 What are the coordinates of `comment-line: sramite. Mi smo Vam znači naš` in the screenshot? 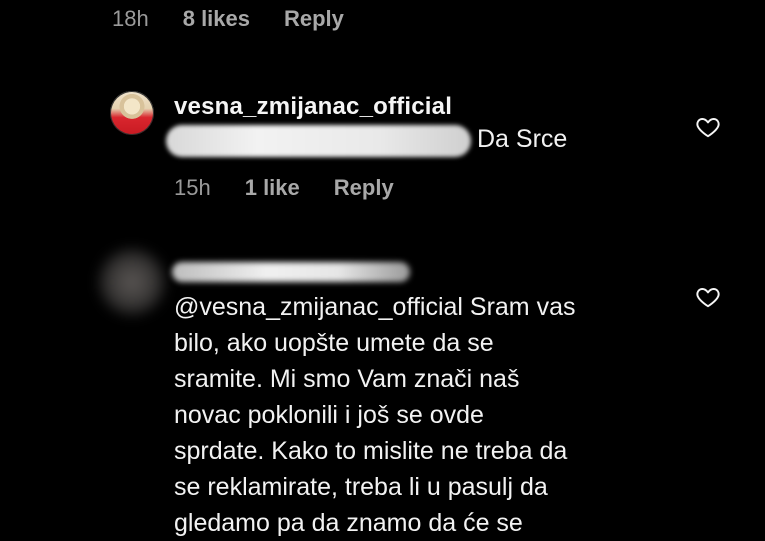 It's located at (347, 379).